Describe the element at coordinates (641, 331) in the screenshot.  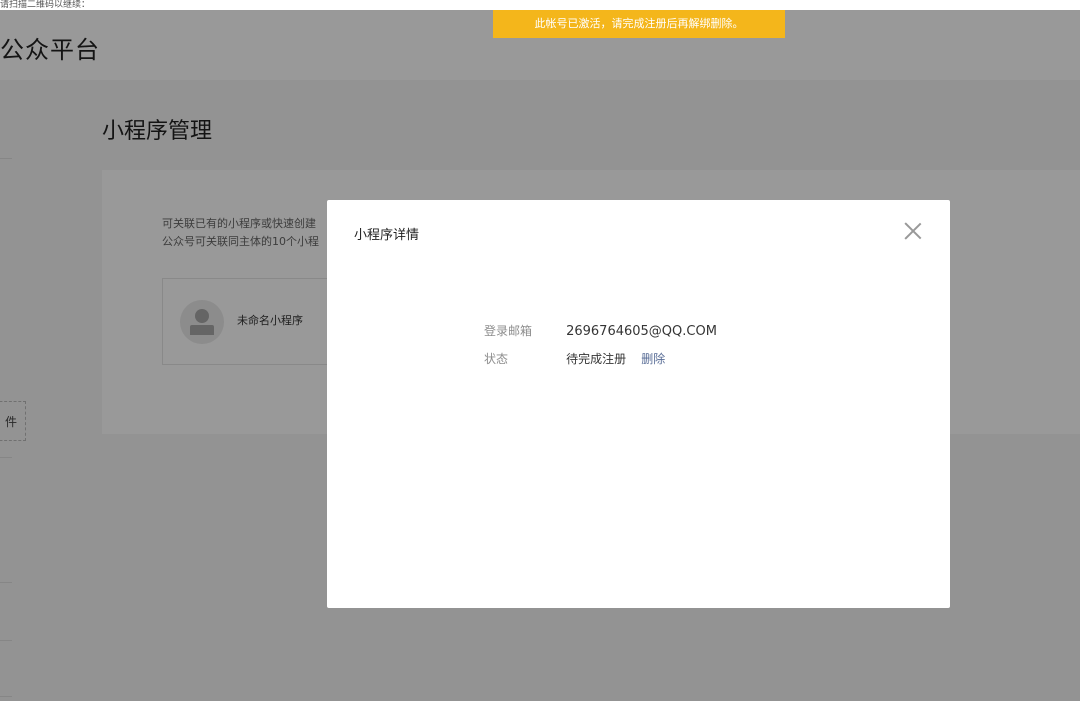
I see `email-value: 2696764605@QQ.COM` at that location.